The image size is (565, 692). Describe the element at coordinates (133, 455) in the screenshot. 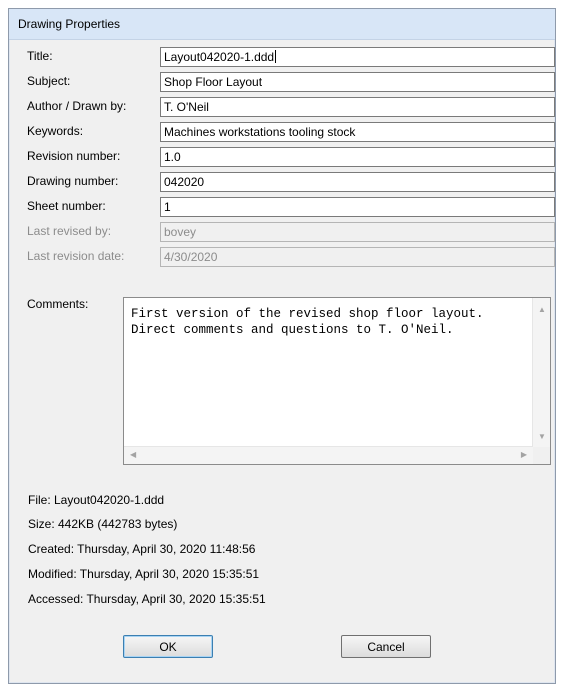

I see `scroll-left-icon: ◀` at that location.